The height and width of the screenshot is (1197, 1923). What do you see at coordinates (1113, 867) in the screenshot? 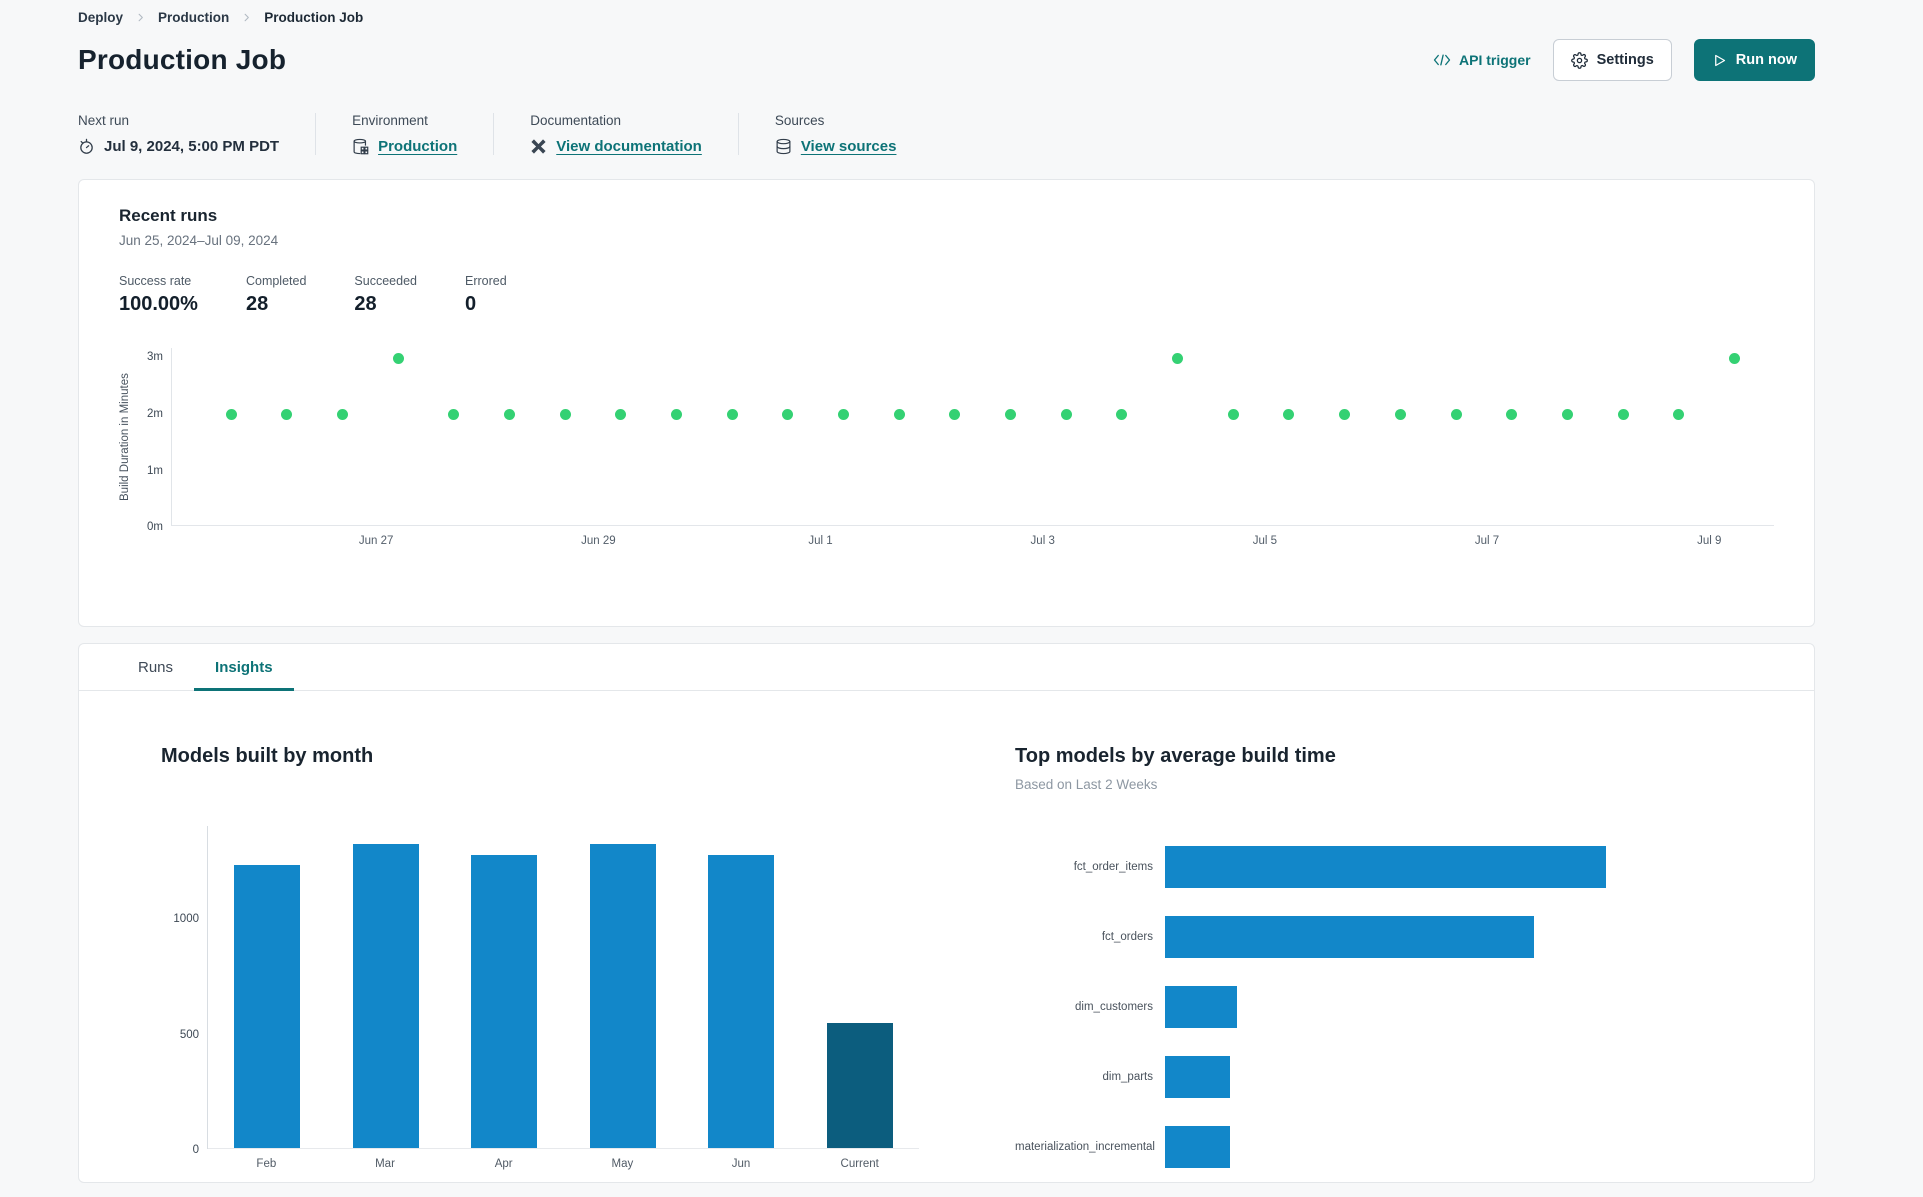
I see `model-label: fct_order_items` at bounding box center [1113, 867].